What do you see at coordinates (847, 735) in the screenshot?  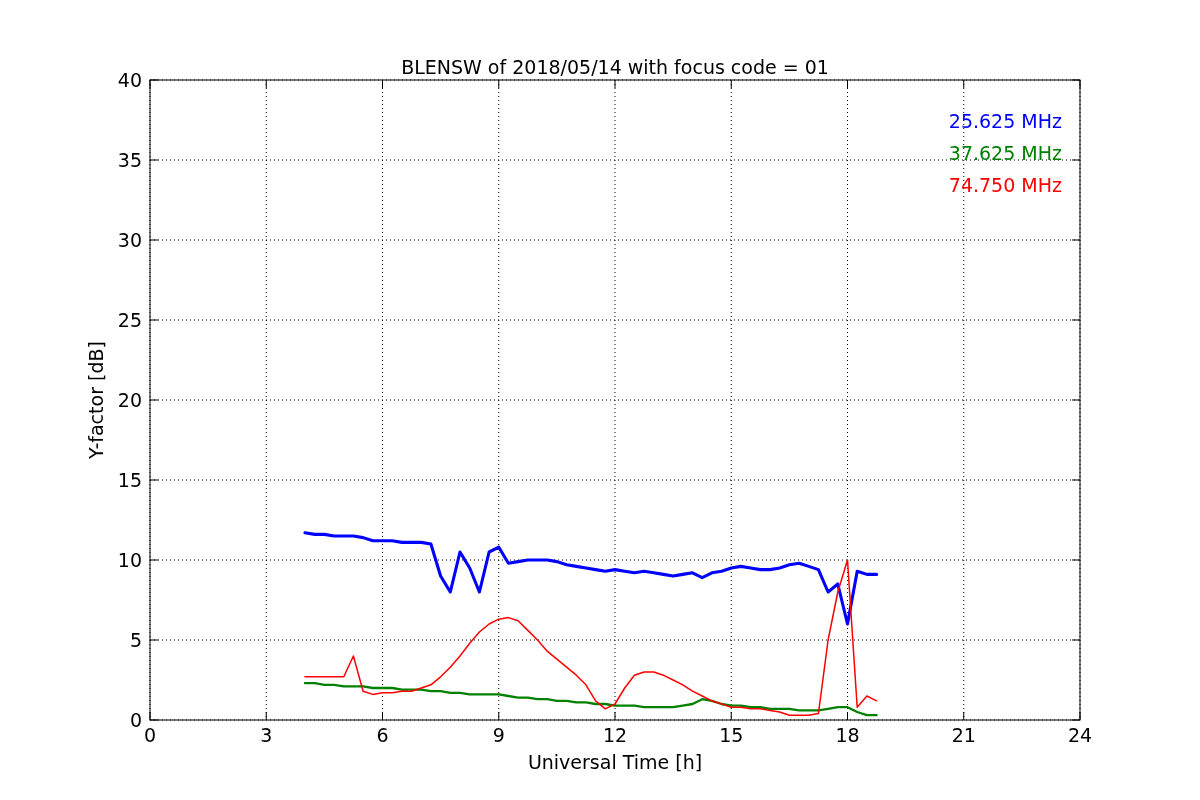 I see `x-tick-label: 18` at bounding box center [847, 735].